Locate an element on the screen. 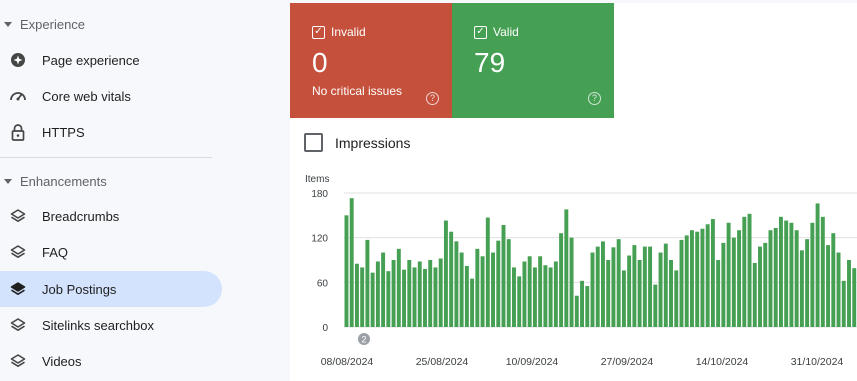 The width and height of the screenshot is (857, 381). sidebar-item-label: Core web vitals is located at coordinates (86, 96).